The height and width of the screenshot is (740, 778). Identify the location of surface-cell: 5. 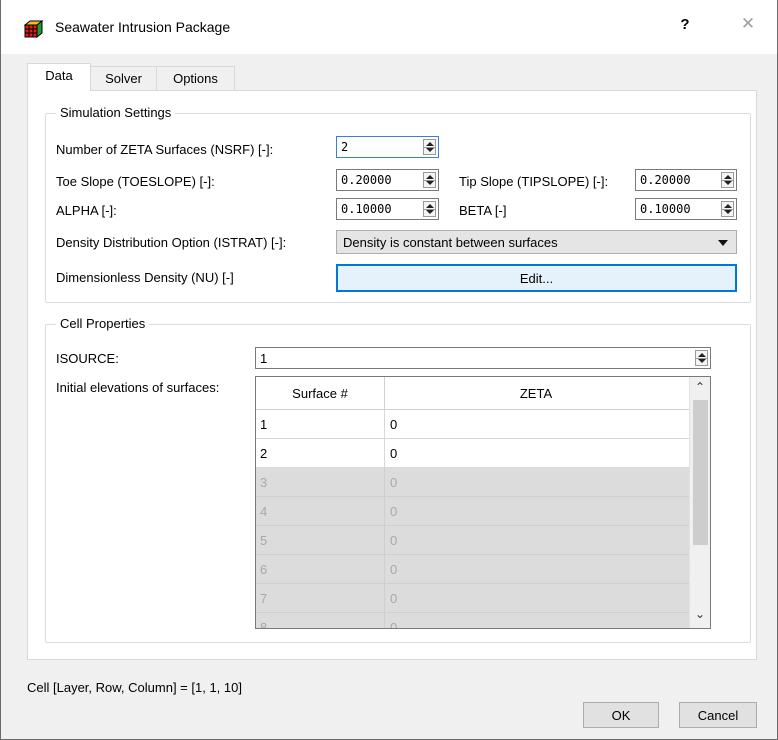
(320, 540).